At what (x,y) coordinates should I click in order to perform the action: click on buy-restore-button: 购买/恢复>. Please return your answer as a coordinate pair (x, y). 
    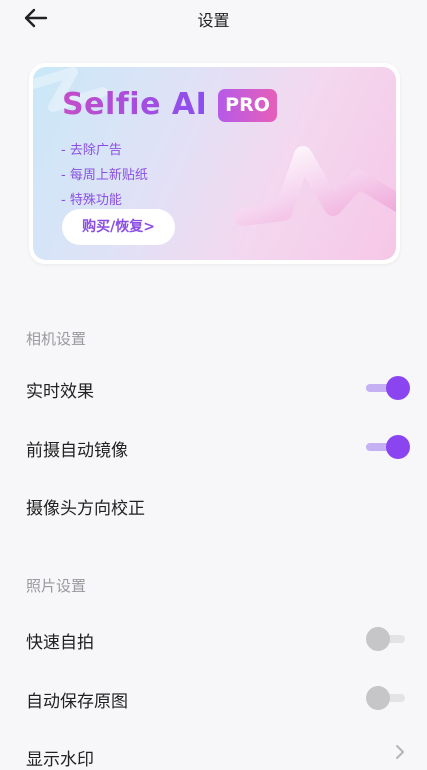
    Looking at the image, I should click on (118, 227).